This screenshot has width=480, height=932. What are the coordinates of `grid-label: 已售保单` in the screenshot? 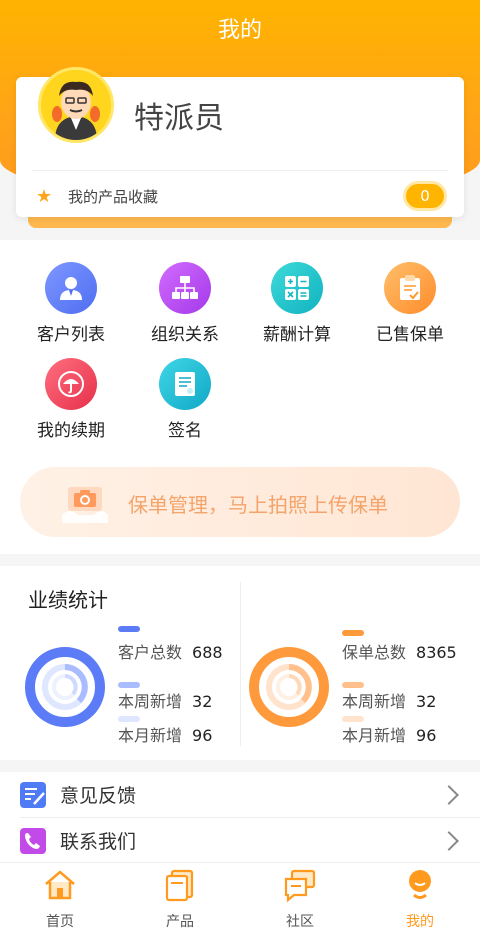 It's located at (410, 335).